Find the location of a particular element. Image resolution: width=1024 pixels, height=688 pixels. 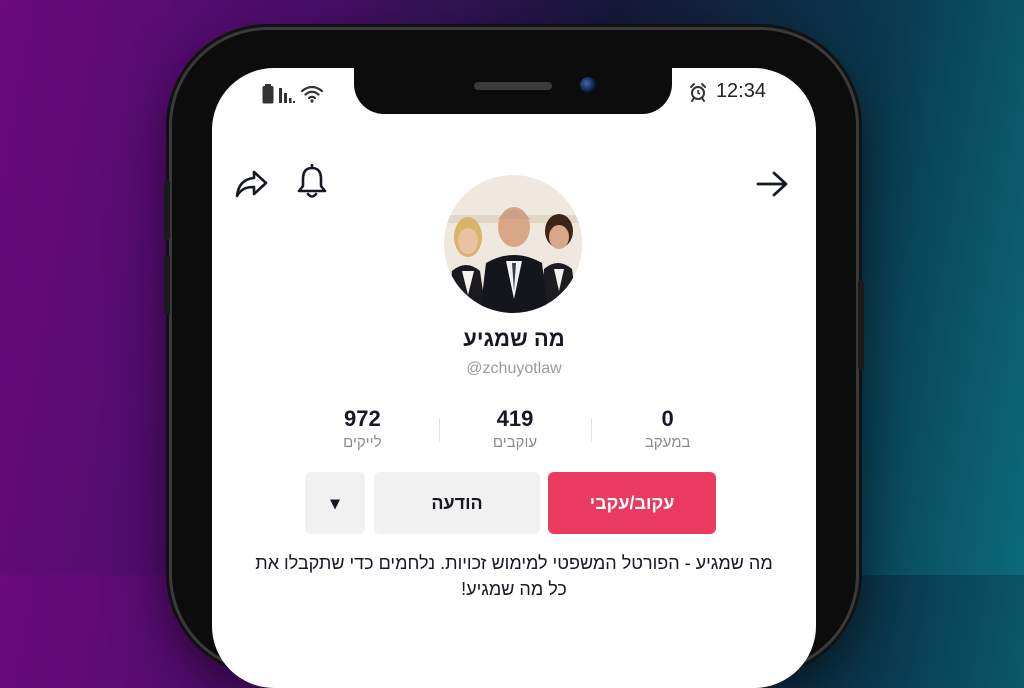

message-button-label: הודעה is located at coordinates (457, 502).